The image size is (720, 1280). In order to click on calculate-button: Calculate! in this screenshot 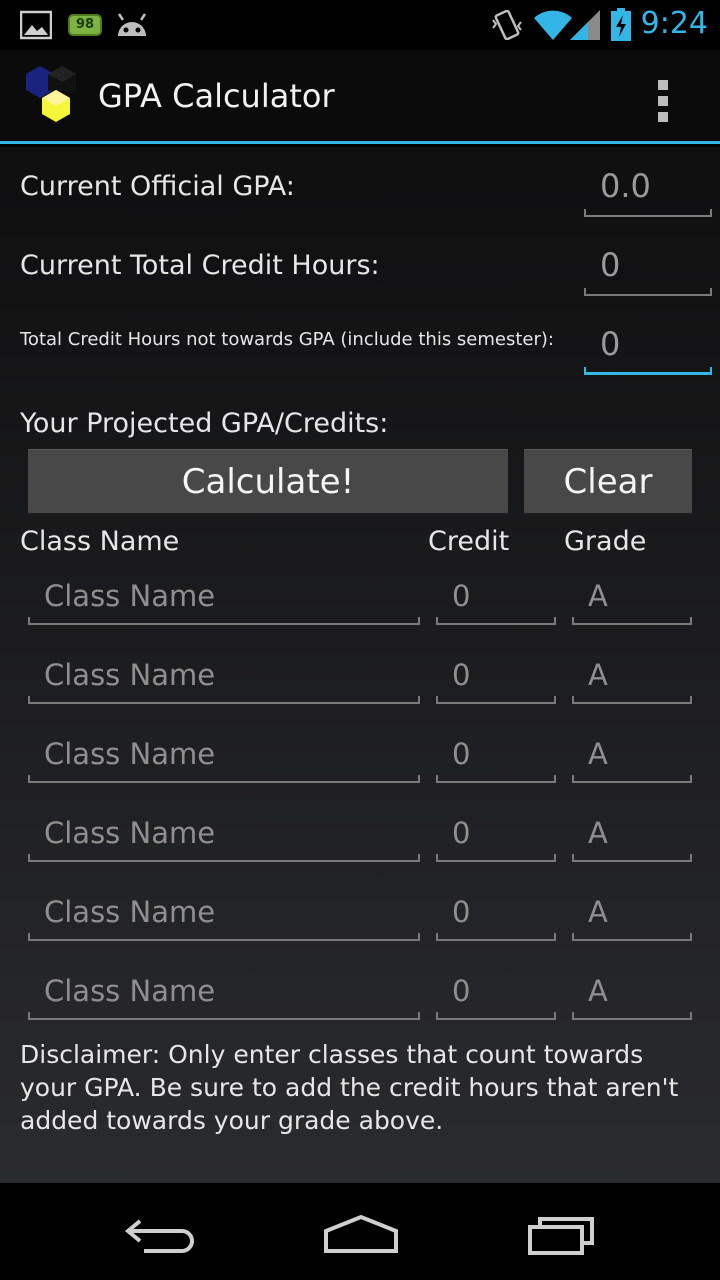, I will do `click(268, 481)`.